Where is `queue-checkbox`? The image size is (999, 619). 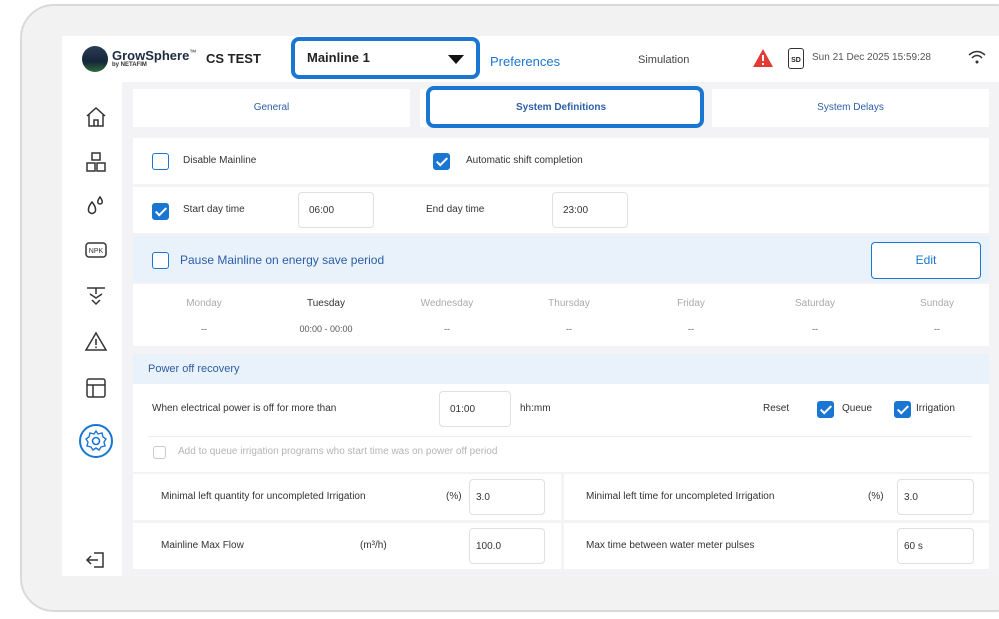
queue-checkbox is located at coordinates (825, 409).